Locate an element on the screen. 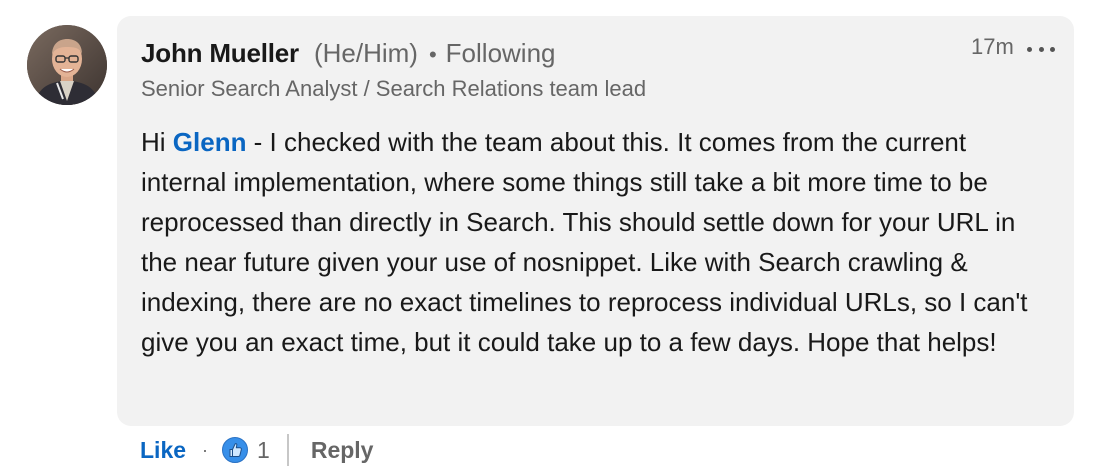  author-row: John Mueller (He/Him) • Following is located at coordinates (348, 54).